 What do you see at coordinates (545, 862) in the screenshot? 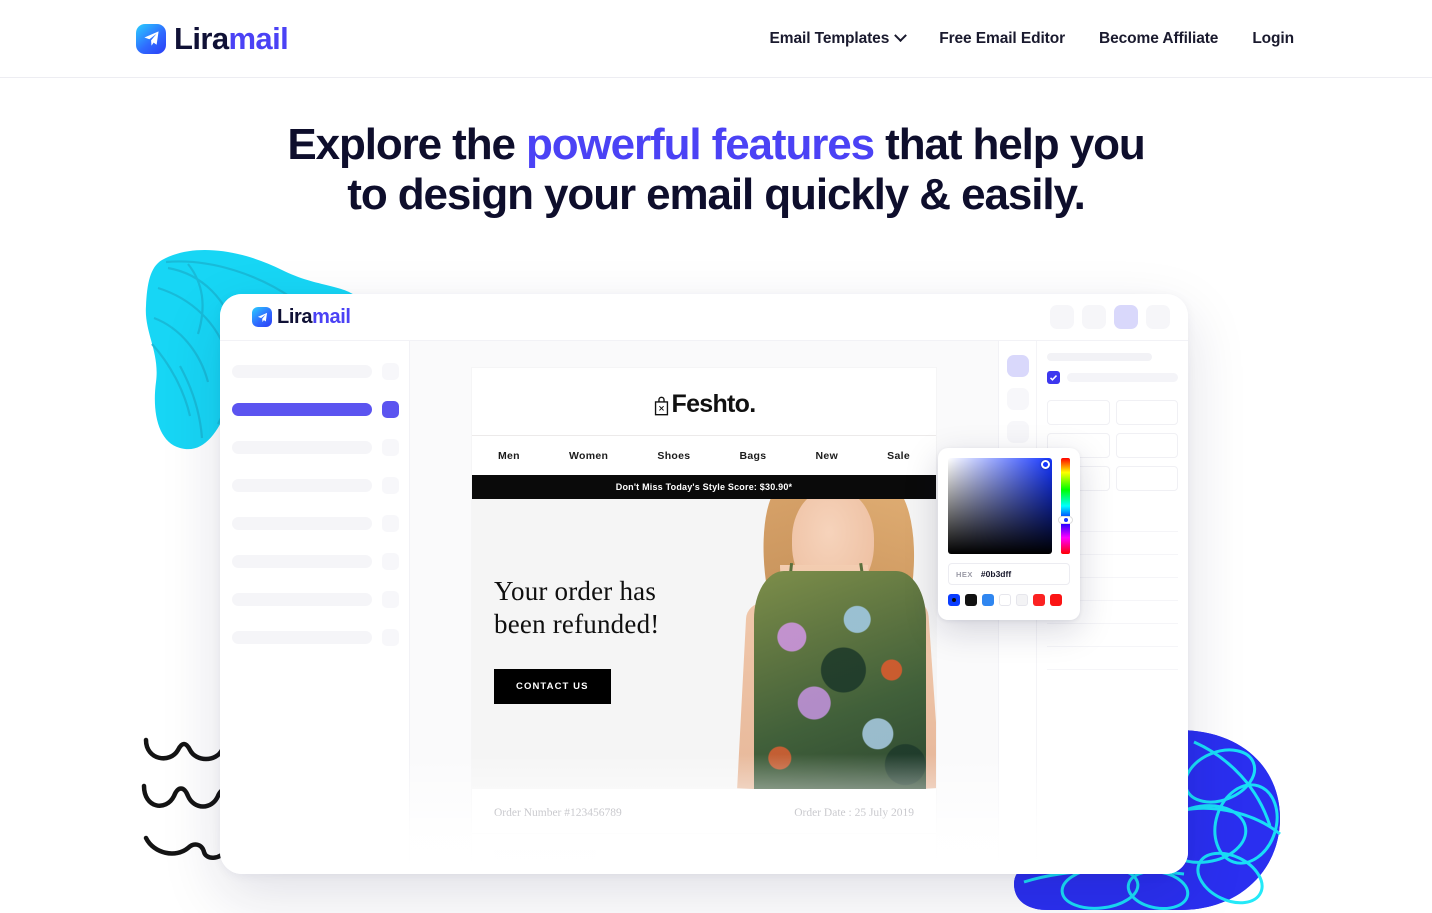
I see `product-thumbnail` at bounding box center [545, 862].